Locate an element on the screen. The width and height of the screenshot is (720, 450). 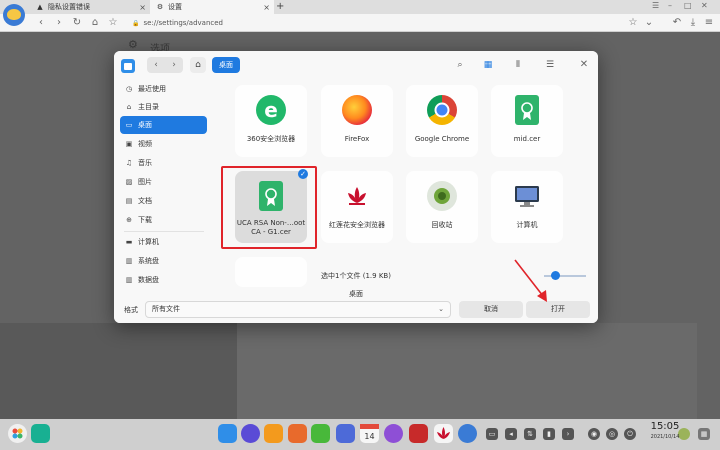
settings-icon is located at coordinates (393, 433).